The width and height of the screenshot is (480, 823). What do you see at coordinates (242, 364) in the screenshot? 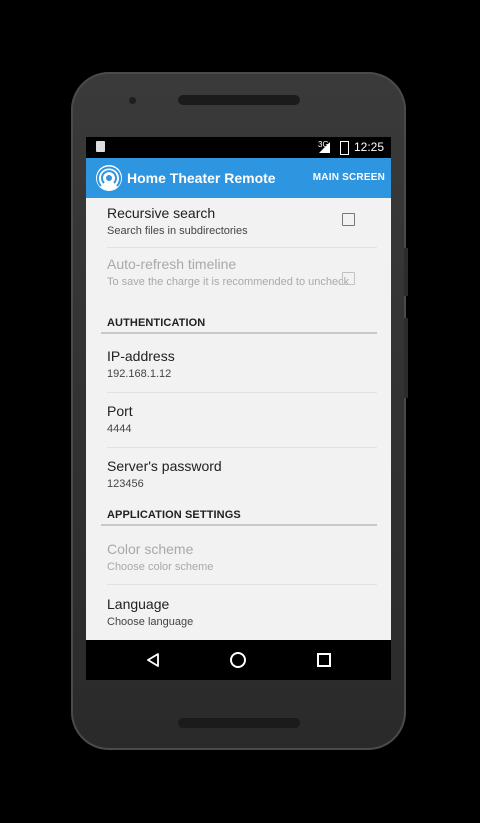
I see `pref-ip-address: IP-address 192.168.1.12` at bounding box center [242, 364].